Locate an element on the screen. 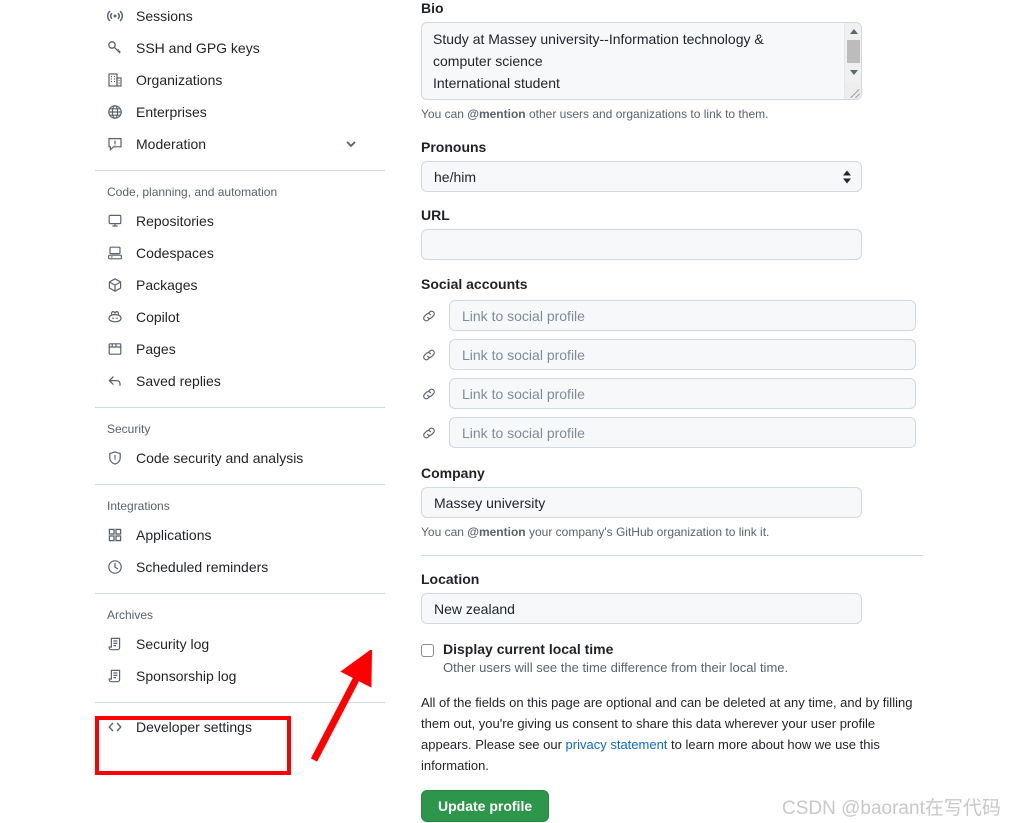  broadcast-icon is located at coordinates (115, 16).